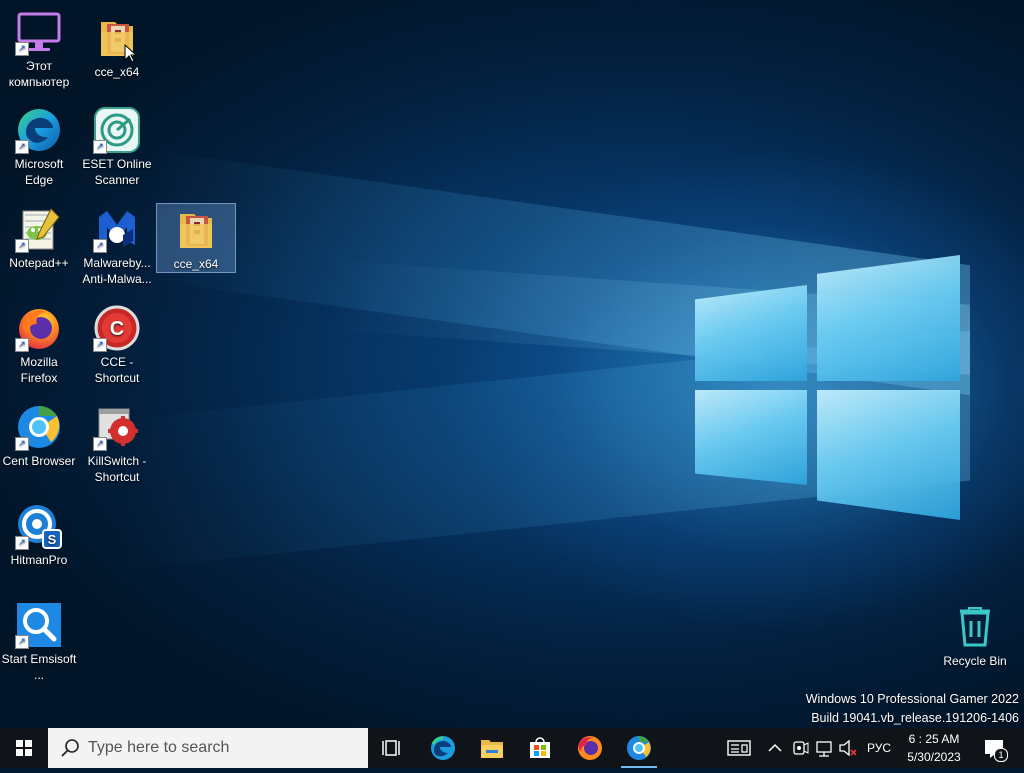 This screenshot has height=773, width=1024. What do you see at coordinates (117, 427) in the screenshot?
I see `killswitch-icon: ↗` at bounding box center [117, 427].